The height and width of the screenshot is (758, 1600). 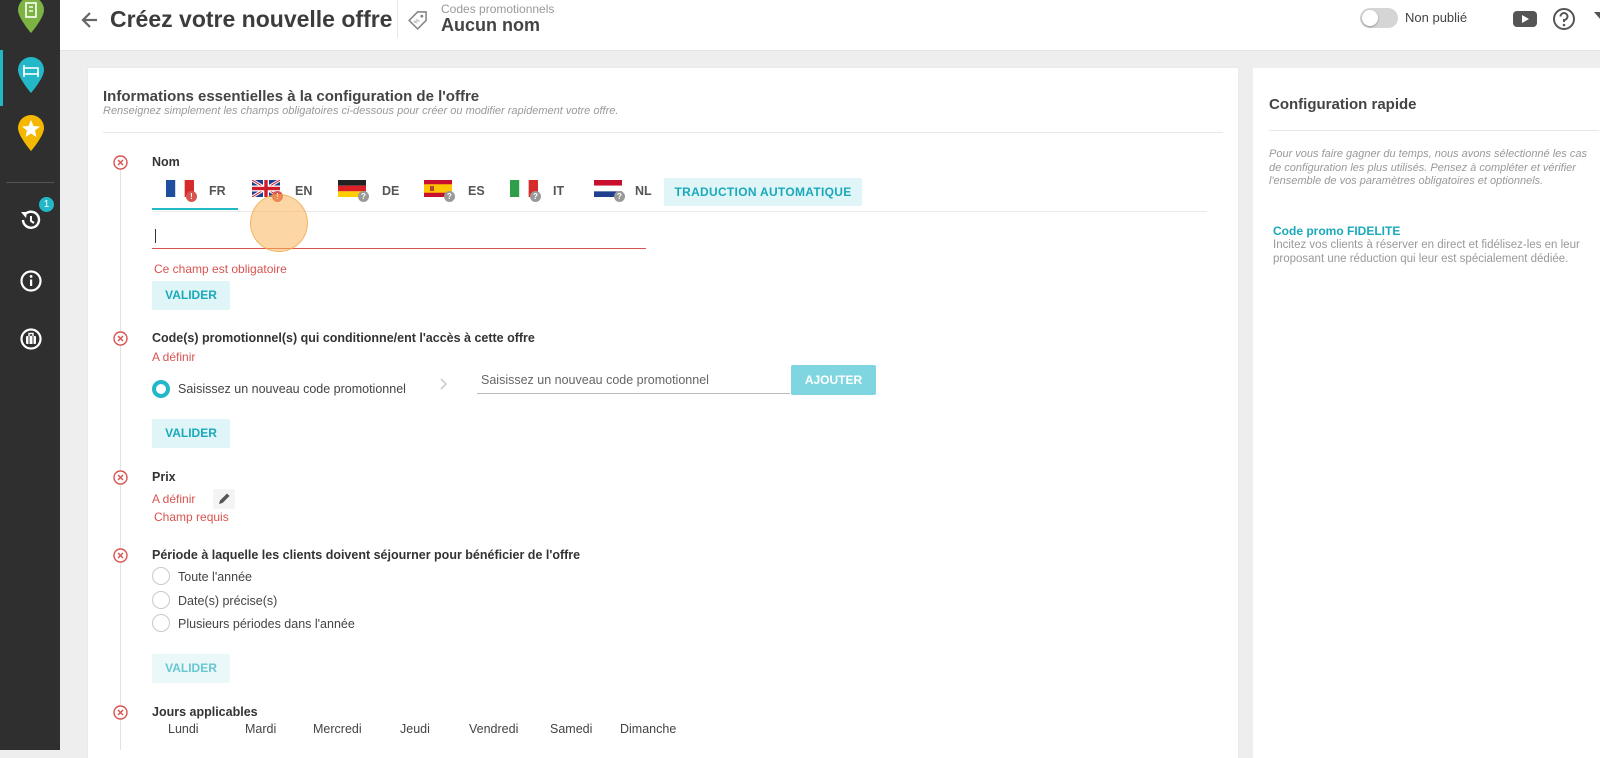 What do you see at coordinates (633, 380) in the screenshot?
I see `promo-code-input` at bounding box center [633, 380].